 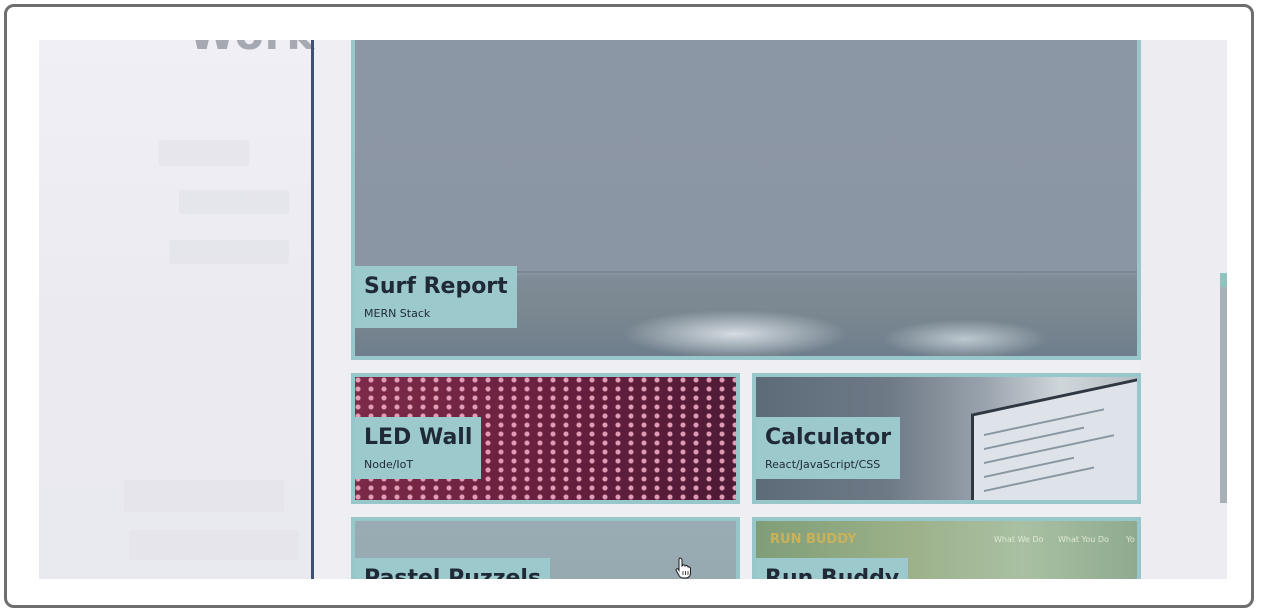 What do you see at coordinates (1183, 309) in the screenshot?
I see `right-margin` at bounding box center [1183, 309].